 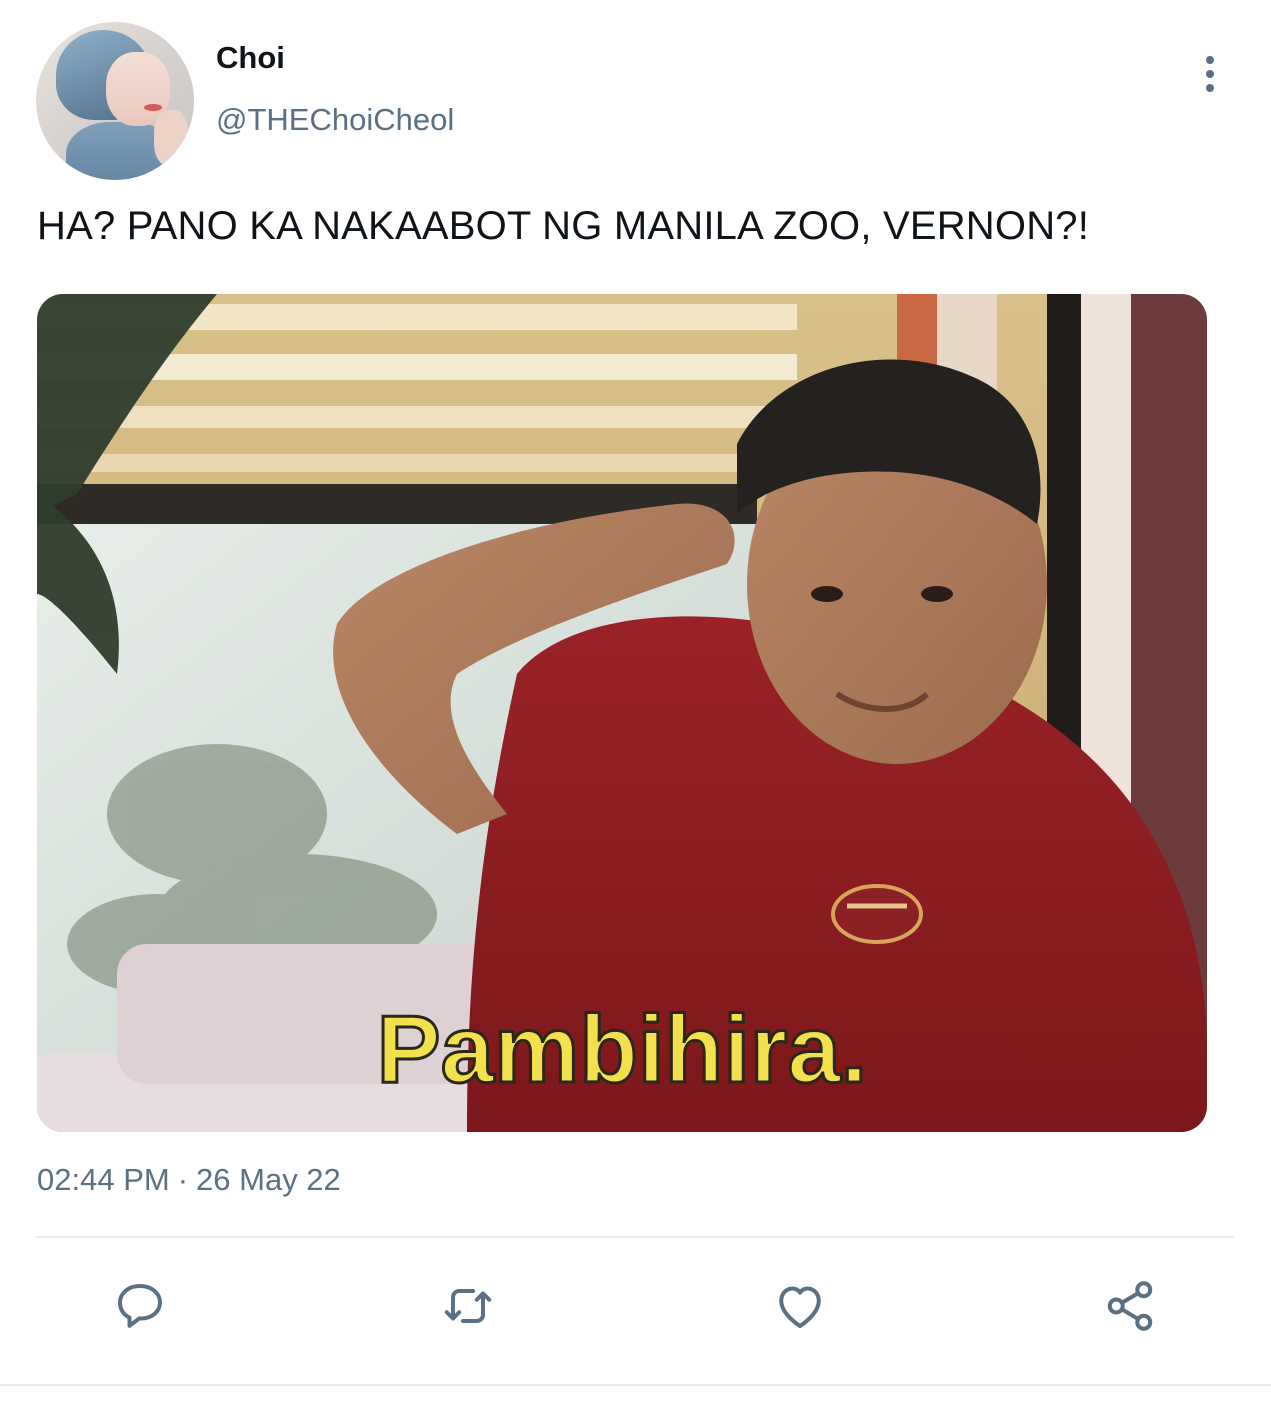 I want to click on tweet-timestamp: 02:44 PM · 26 May 22, so click(x=189, y=1180).